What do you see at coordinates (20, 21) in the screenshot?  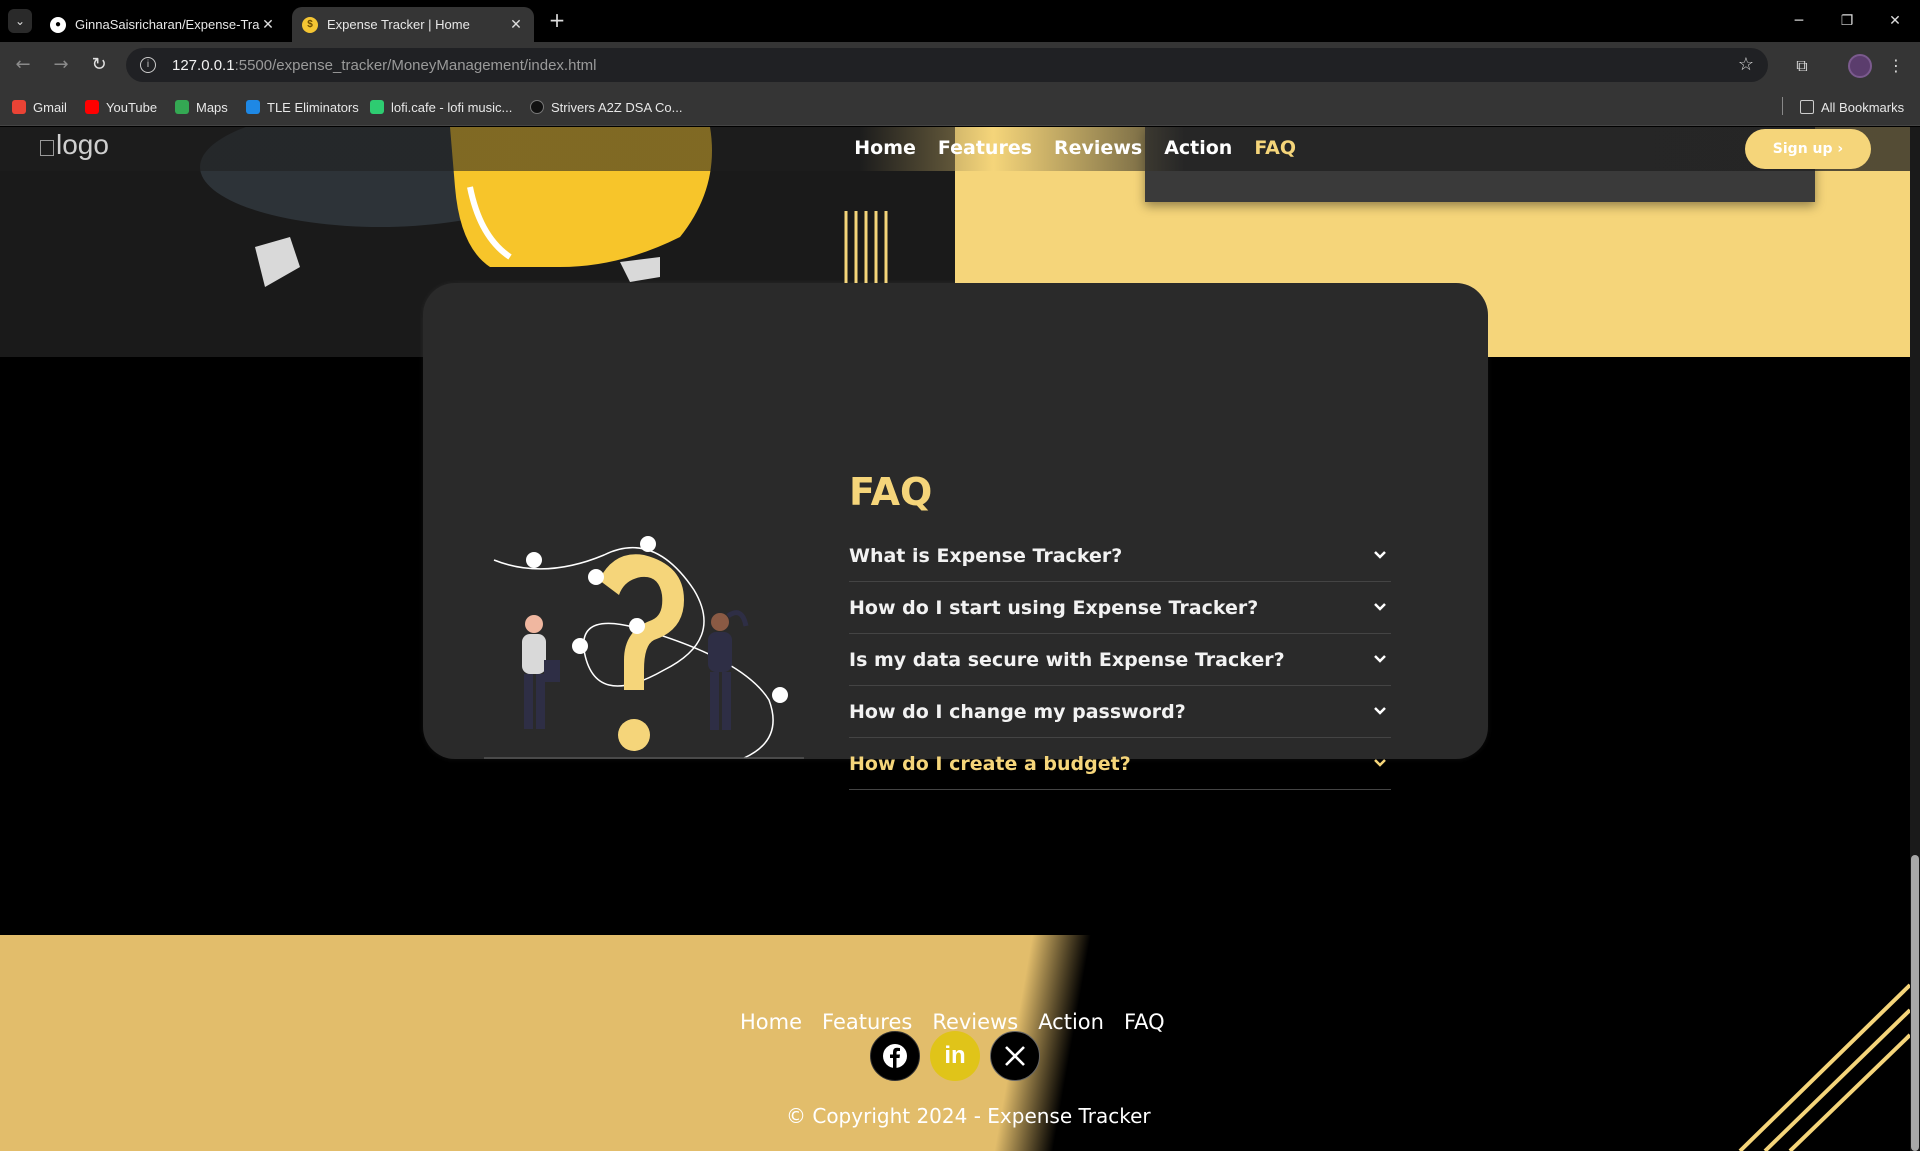 I see `tab-search-button: ⌄` at bounding box center [20, 21].